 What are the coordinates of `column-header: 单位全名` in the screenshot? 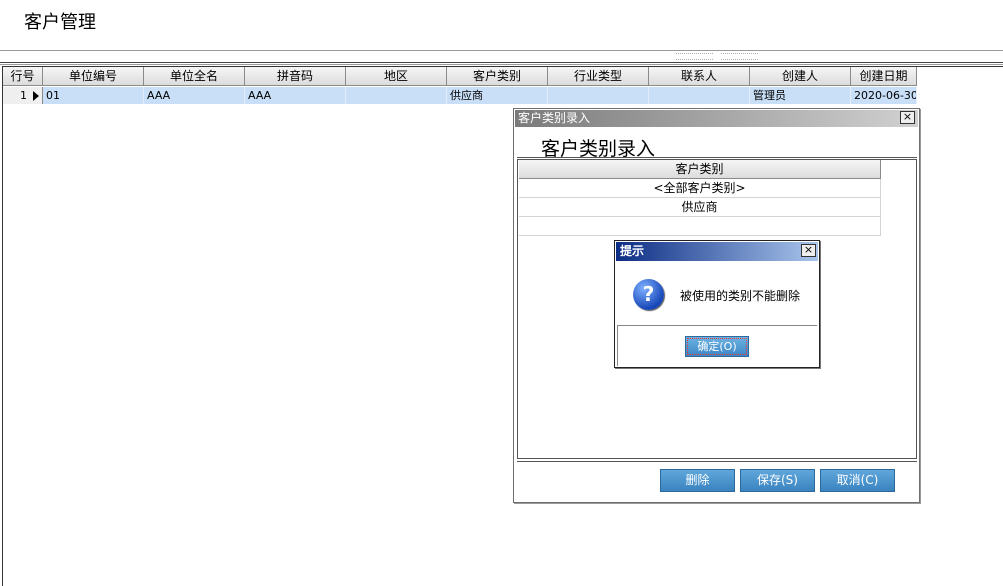 It's located at (194, 76).